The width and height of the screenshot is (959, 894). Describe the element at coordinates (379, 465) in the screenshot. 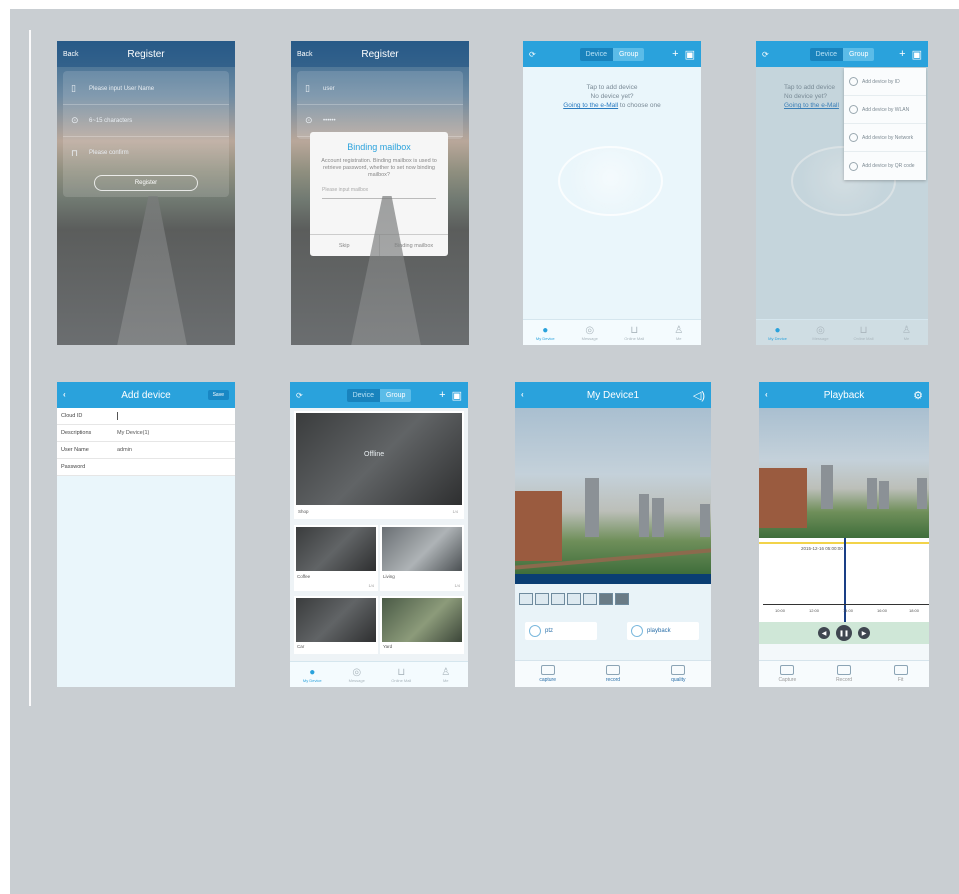

I see `device-card-shop: Offline Shop 1/4` at that location.